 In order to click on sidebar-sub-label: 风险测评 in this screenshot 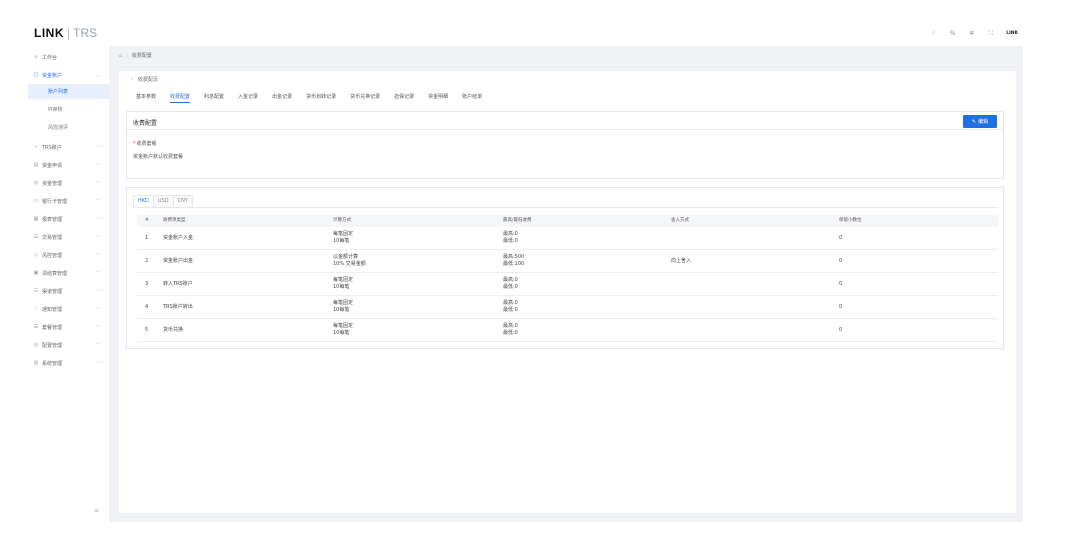, I will do `click(58, 128)`.